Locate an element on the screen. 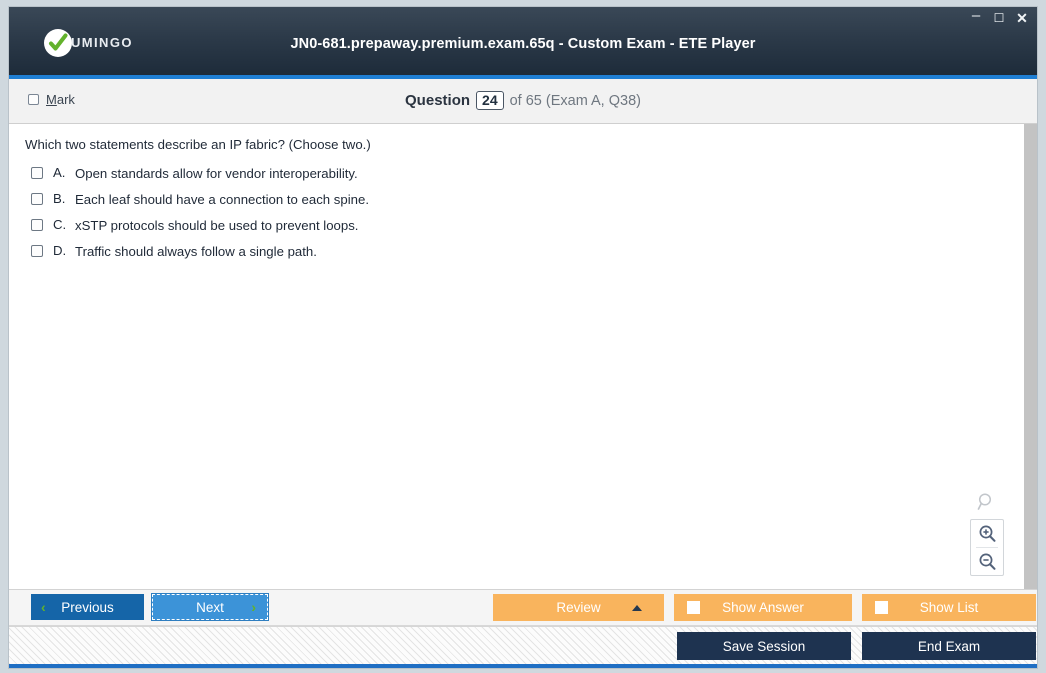 The width and height of the screenshot is (1046, 673). answer-checkbox-b is located at coordinates (37, 199).